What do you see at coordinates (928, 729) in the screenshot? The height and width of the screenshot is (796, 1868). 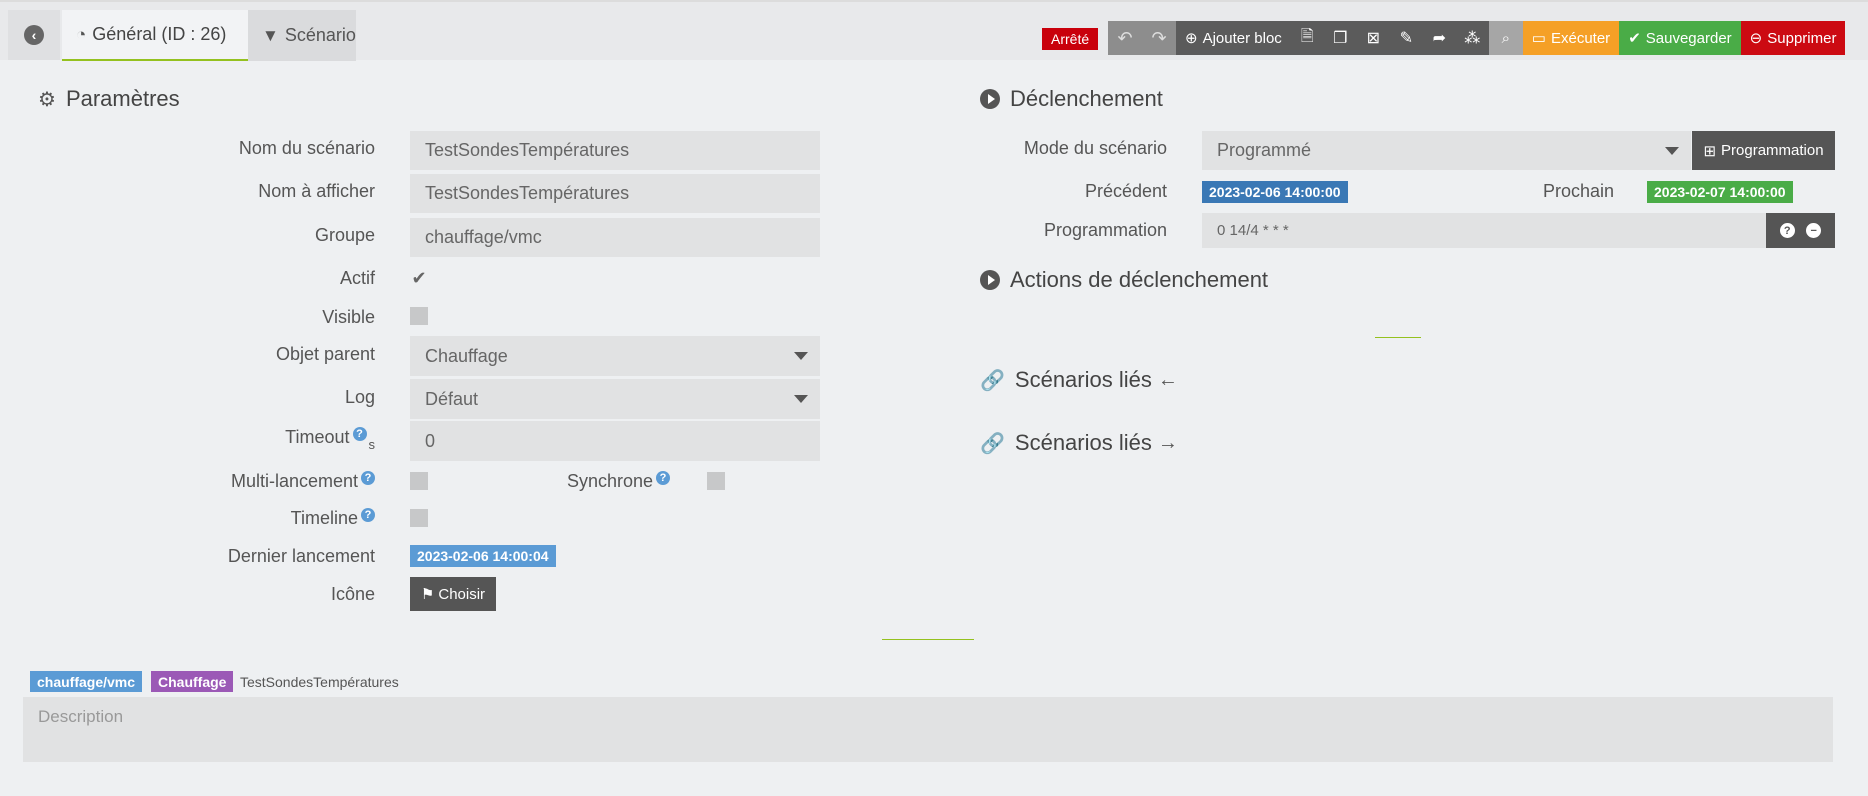 I see `description-textarea: Description` at bounding box center [928, 729].